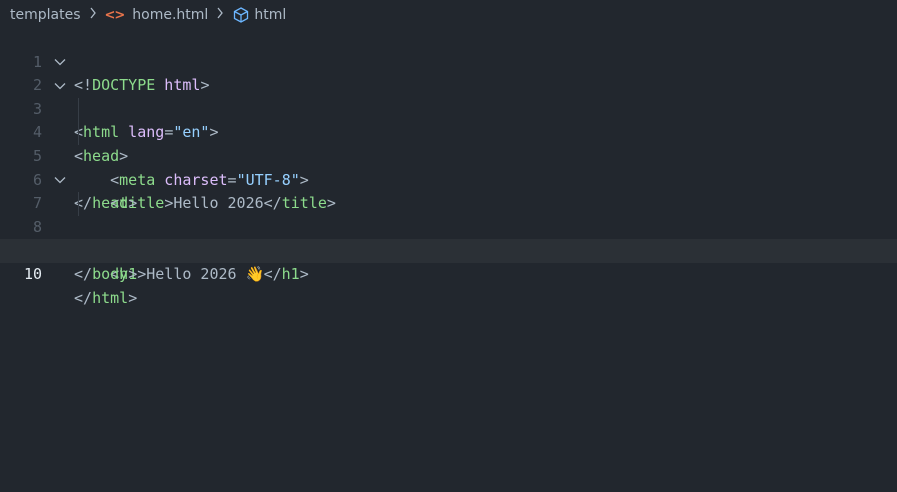 This screenshot has height=492, width=897. I want to click on line-text: </body>, so click(105, 275).